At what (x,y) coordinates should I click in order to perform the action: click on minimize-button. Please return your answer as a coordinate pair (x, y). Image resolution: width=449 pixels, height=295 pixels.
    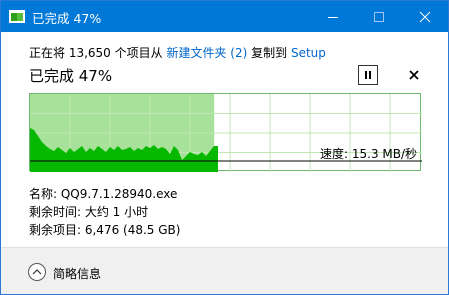
    Looking at the image, I should click on (333, 16).